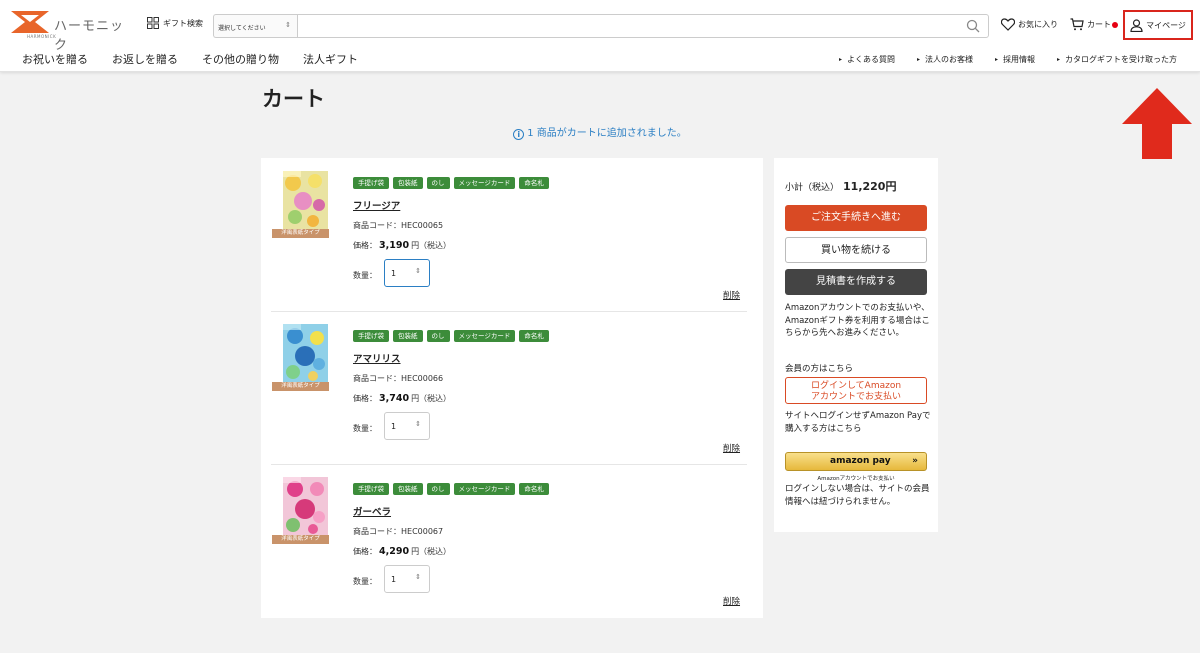  What do you see at coordinates (867, 59) in the screenshot?
I see `subnav-faq: よくある質問` at bounding box center [867, 59].